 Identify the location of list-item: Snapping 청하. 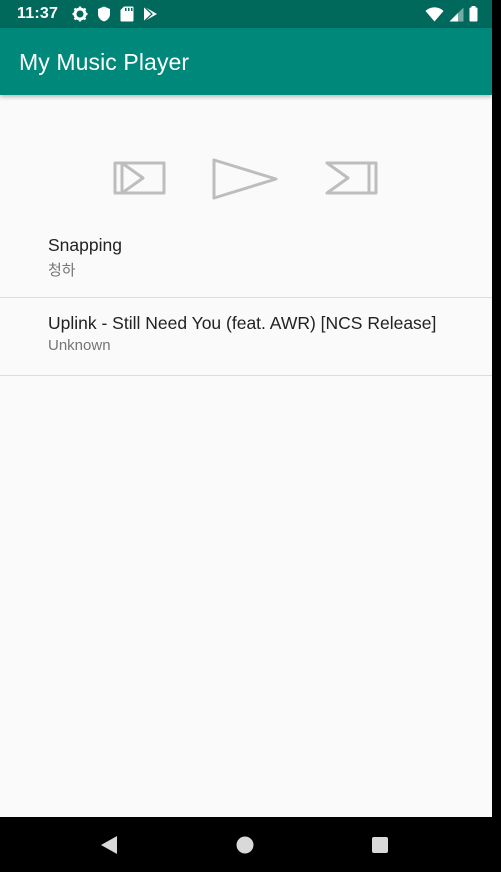
(246, 259).